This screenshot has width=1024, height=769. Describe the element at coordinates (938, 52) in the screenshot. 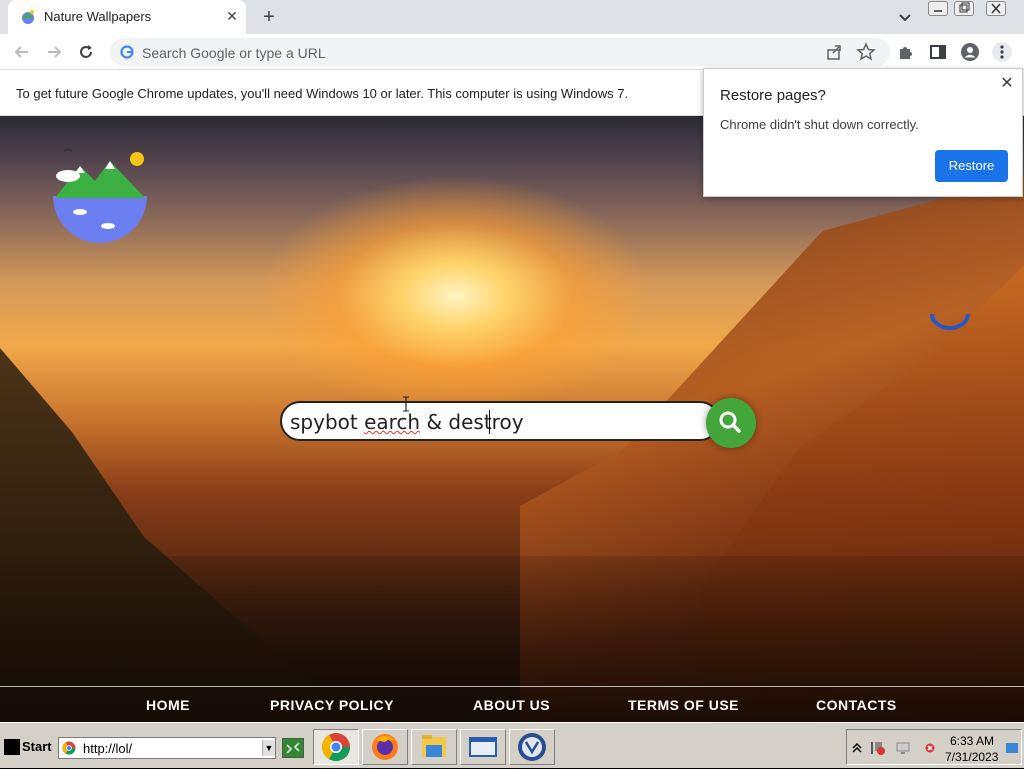

I see `side-panel-icon` at that location.